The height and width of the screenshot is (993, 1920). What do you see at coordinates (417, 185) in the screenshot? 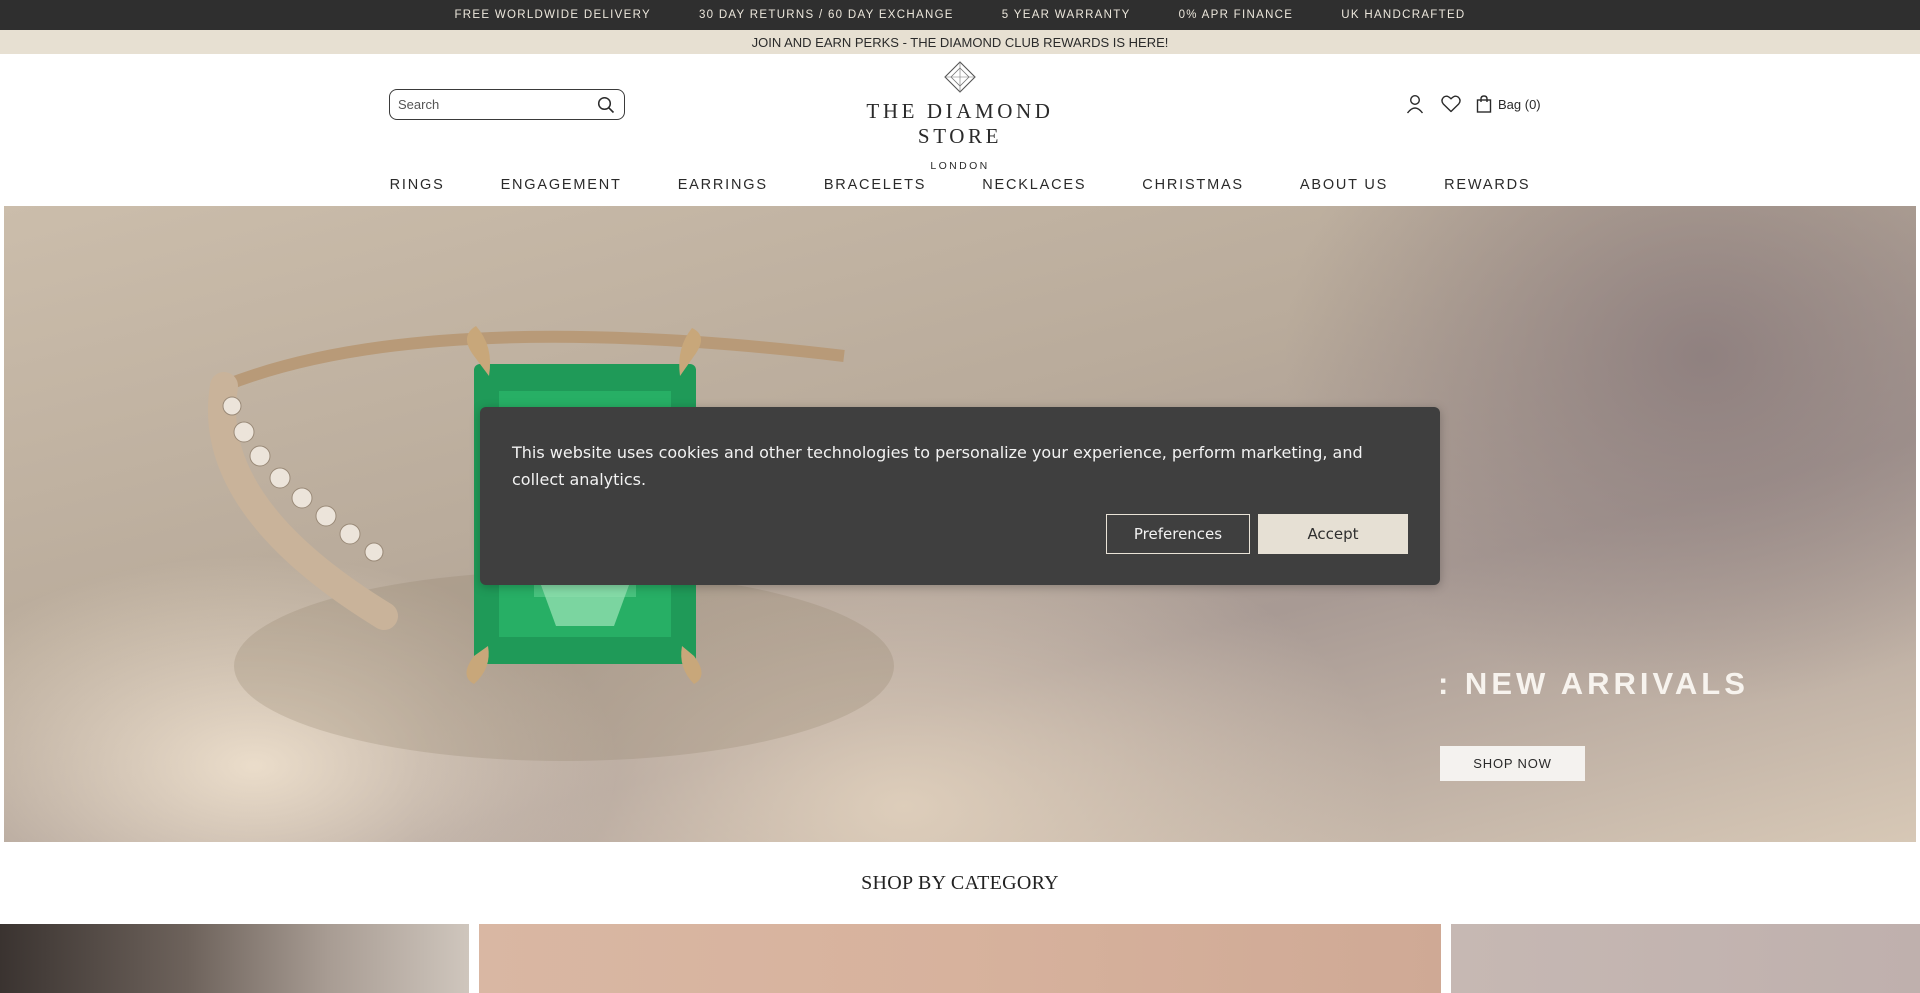
I see `nav-item-rings: RINGS` at bounding box center [417, 185].